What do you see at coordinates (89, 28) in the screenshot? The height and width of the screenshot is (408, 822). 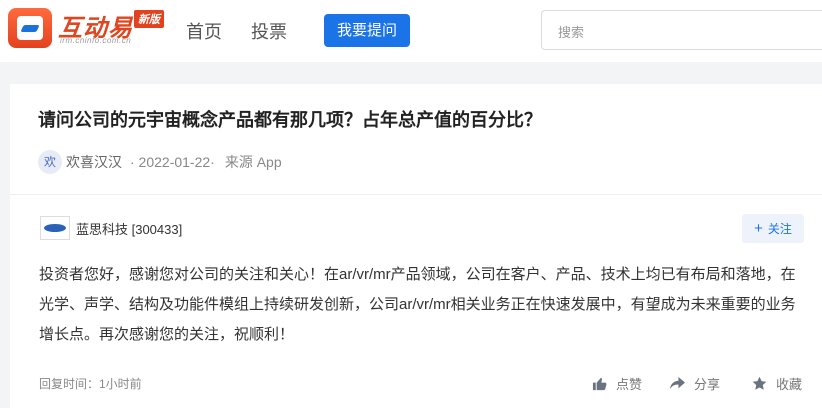 I see `site-logo: 互动易 irm.cninfo.com.cn 新版` at bounding box center [89, 28].